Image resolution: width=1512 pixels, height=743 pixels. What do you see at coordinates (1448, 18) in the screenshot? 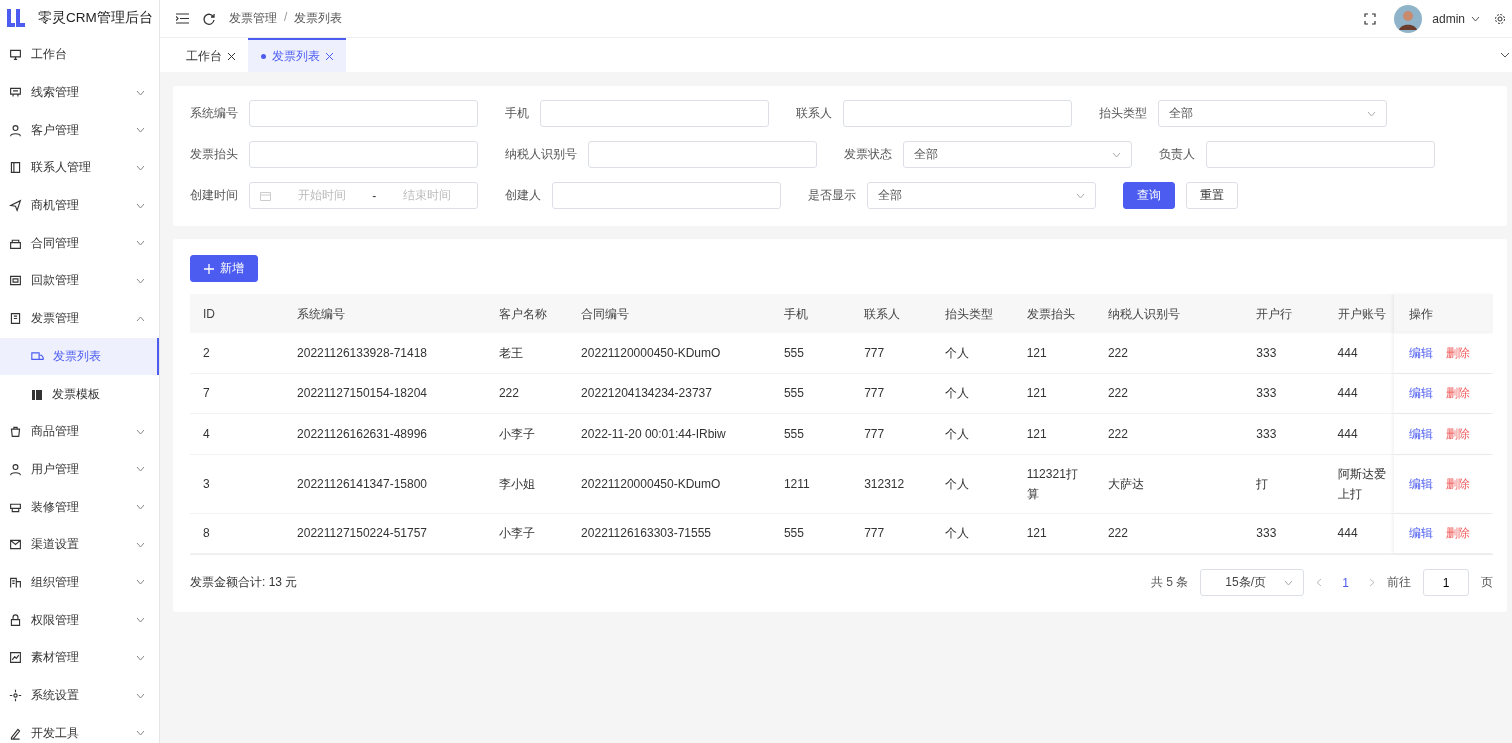
I see `user-name: admin` at bounding box center [1448, 18].